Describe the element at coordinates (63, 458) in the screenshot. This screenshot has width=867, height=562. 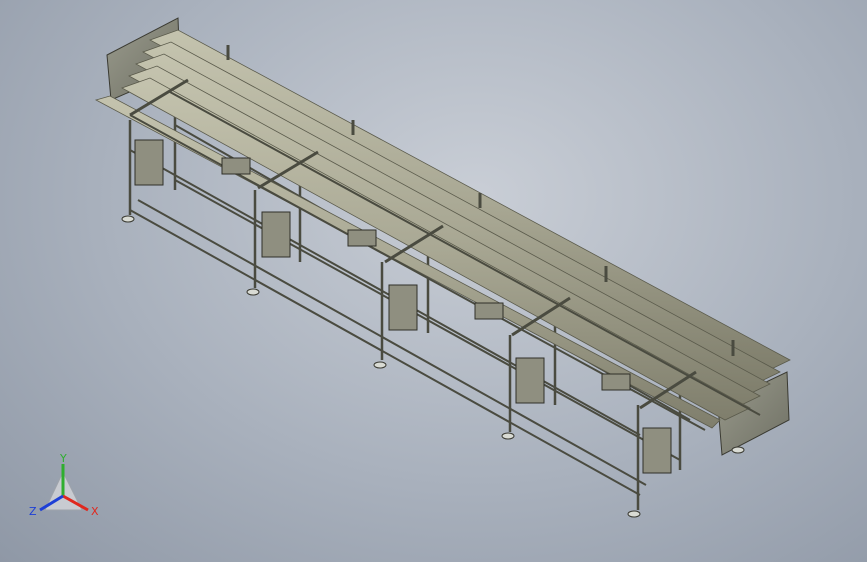
I see `triad-y-label: Y` at that location.